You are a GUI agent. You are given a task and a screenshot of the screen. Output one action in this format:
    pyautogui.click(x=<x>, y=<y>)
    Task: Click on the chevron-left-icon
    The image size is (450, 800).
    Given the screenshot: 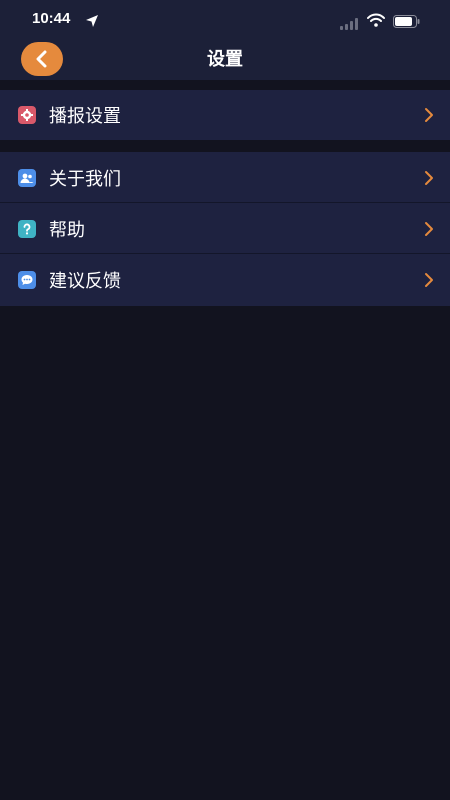 What is the action you would take?
    pyautogui.click(x=42, y=59)
    